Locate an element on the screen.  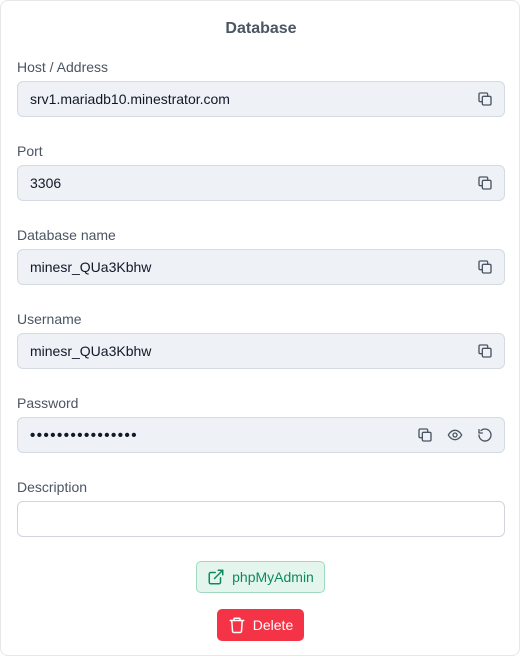
dbname-label: Database name is located at coordinates (66, 235).